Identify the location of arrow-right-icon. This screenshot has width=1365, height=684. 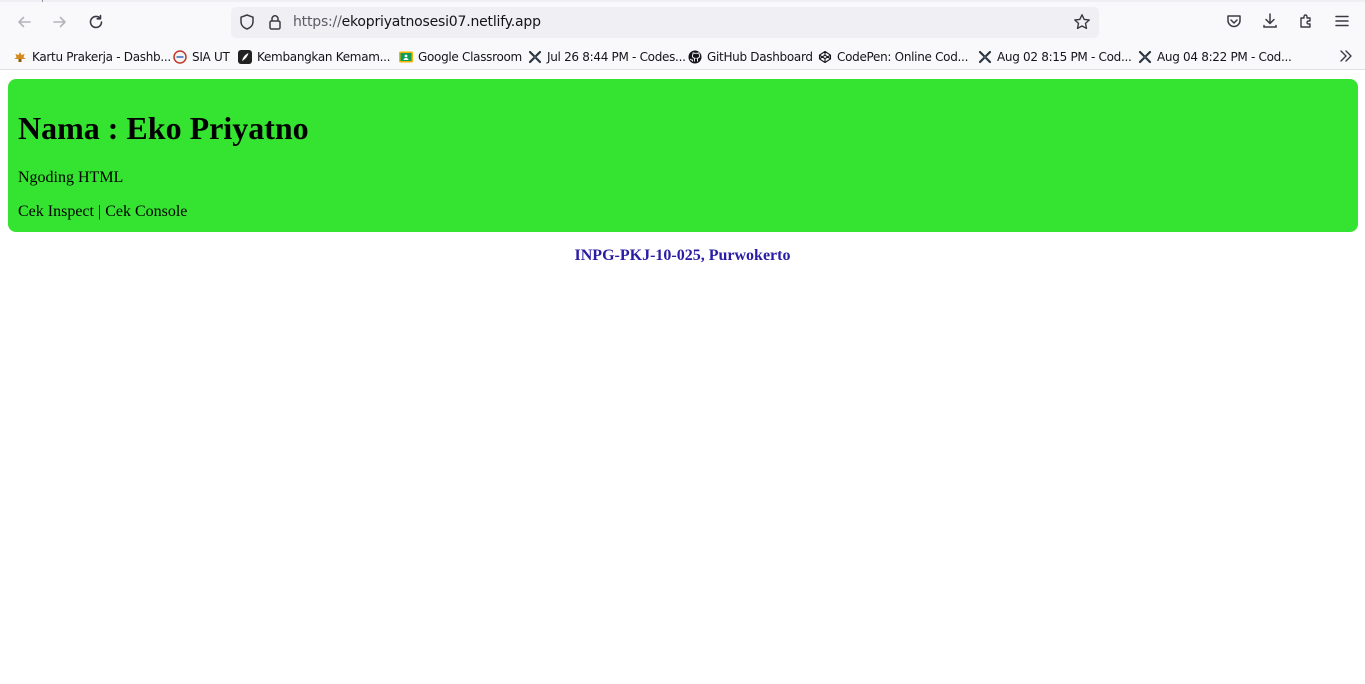
(59, 22).